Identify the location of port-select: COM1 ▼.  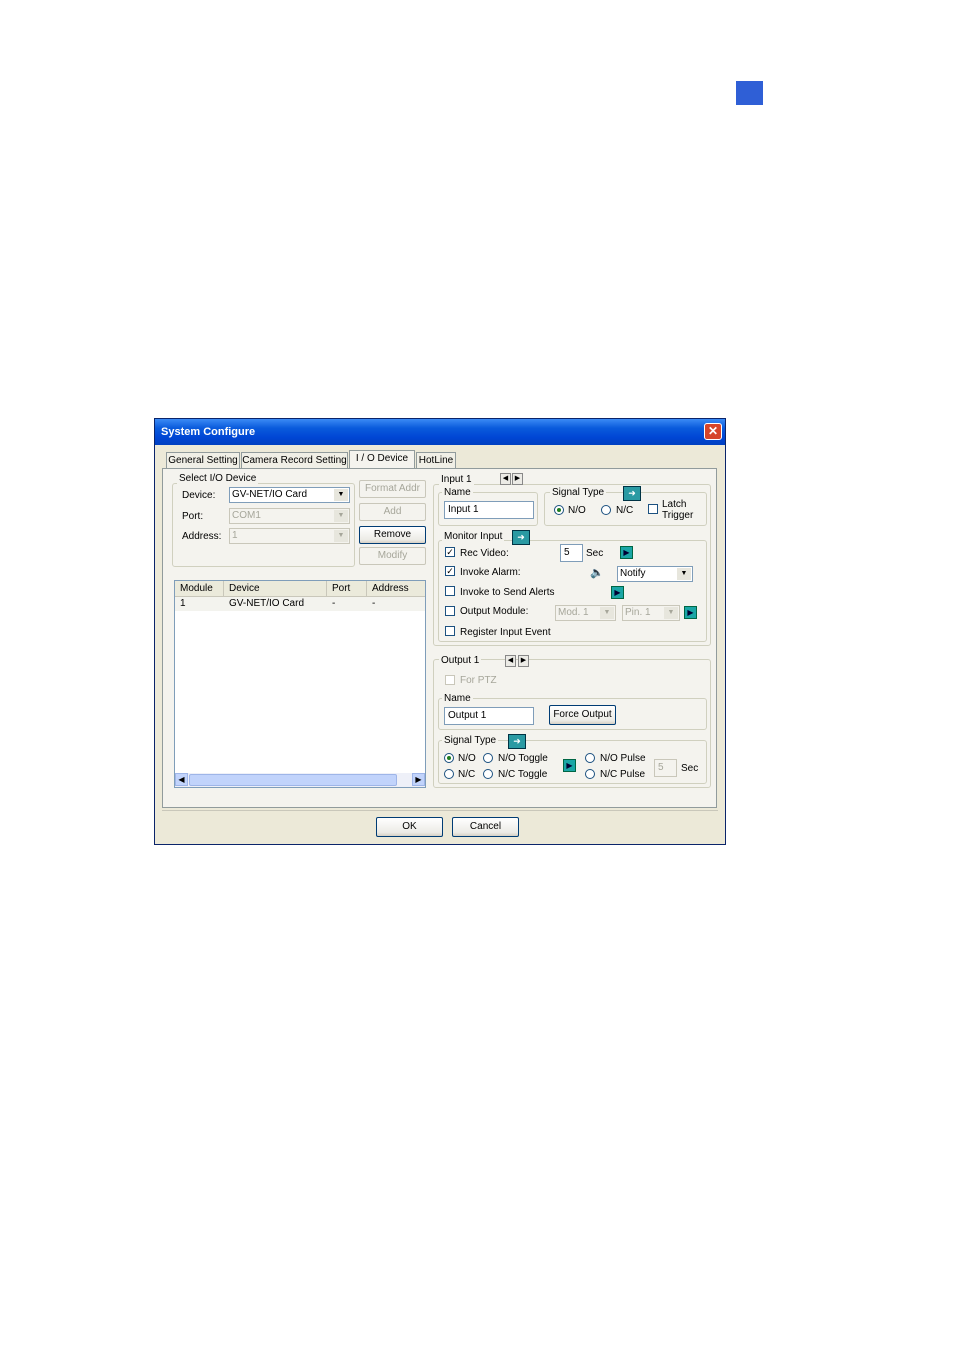
(289, 516).